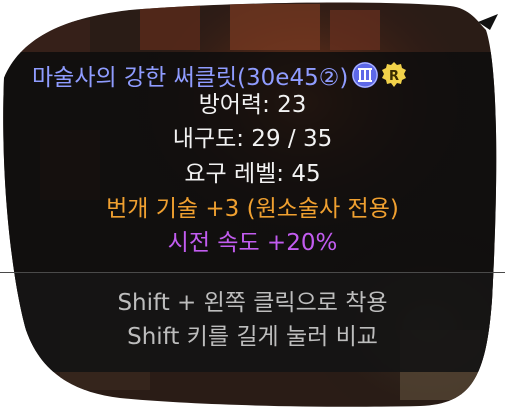  I want to click on equip-hint: Shift + 왼쪽 클릭으로 착용, so click(252, 303).